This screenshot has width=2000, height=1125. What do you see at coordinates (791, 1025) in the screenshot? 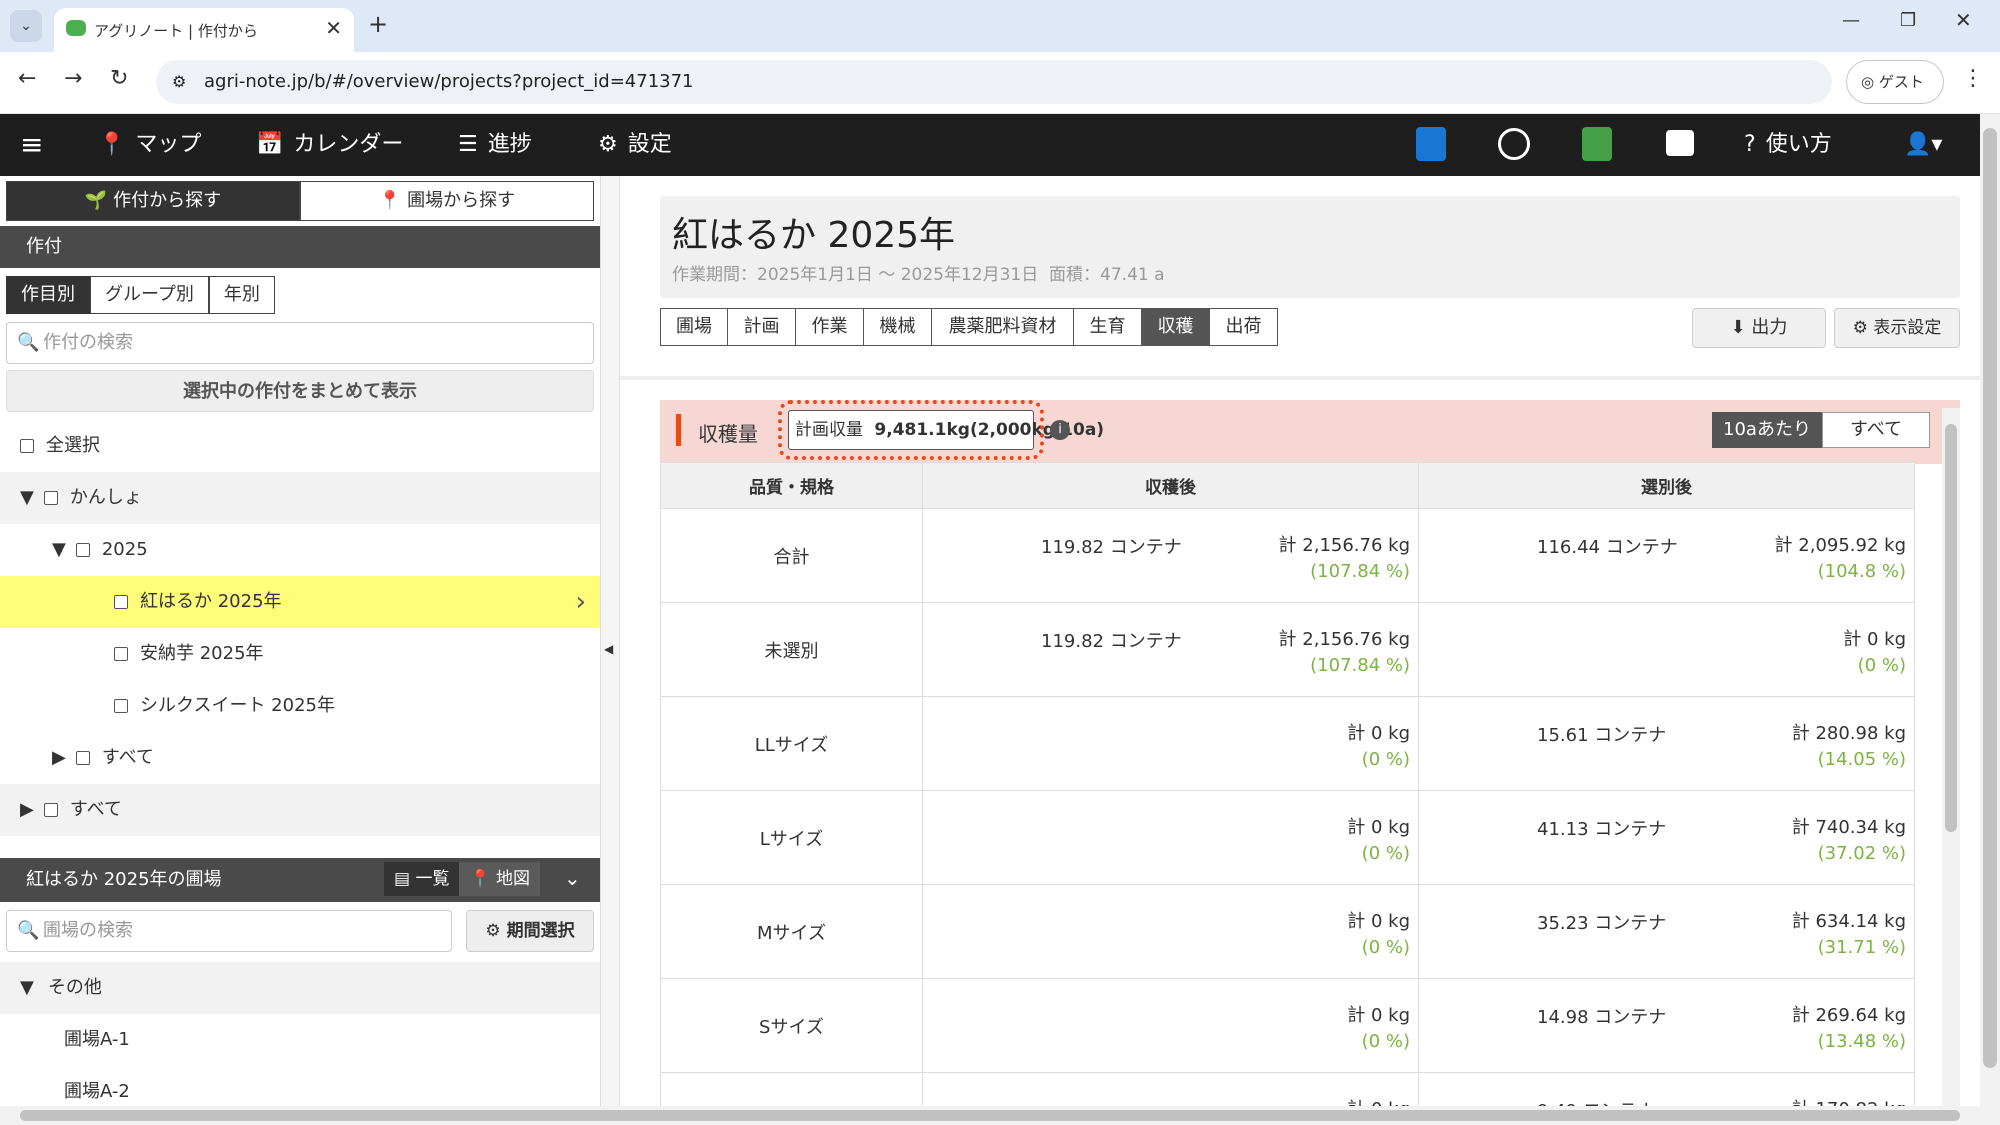
I see `quality-cell: Sサイズ` at bounding box center [791, 1025].